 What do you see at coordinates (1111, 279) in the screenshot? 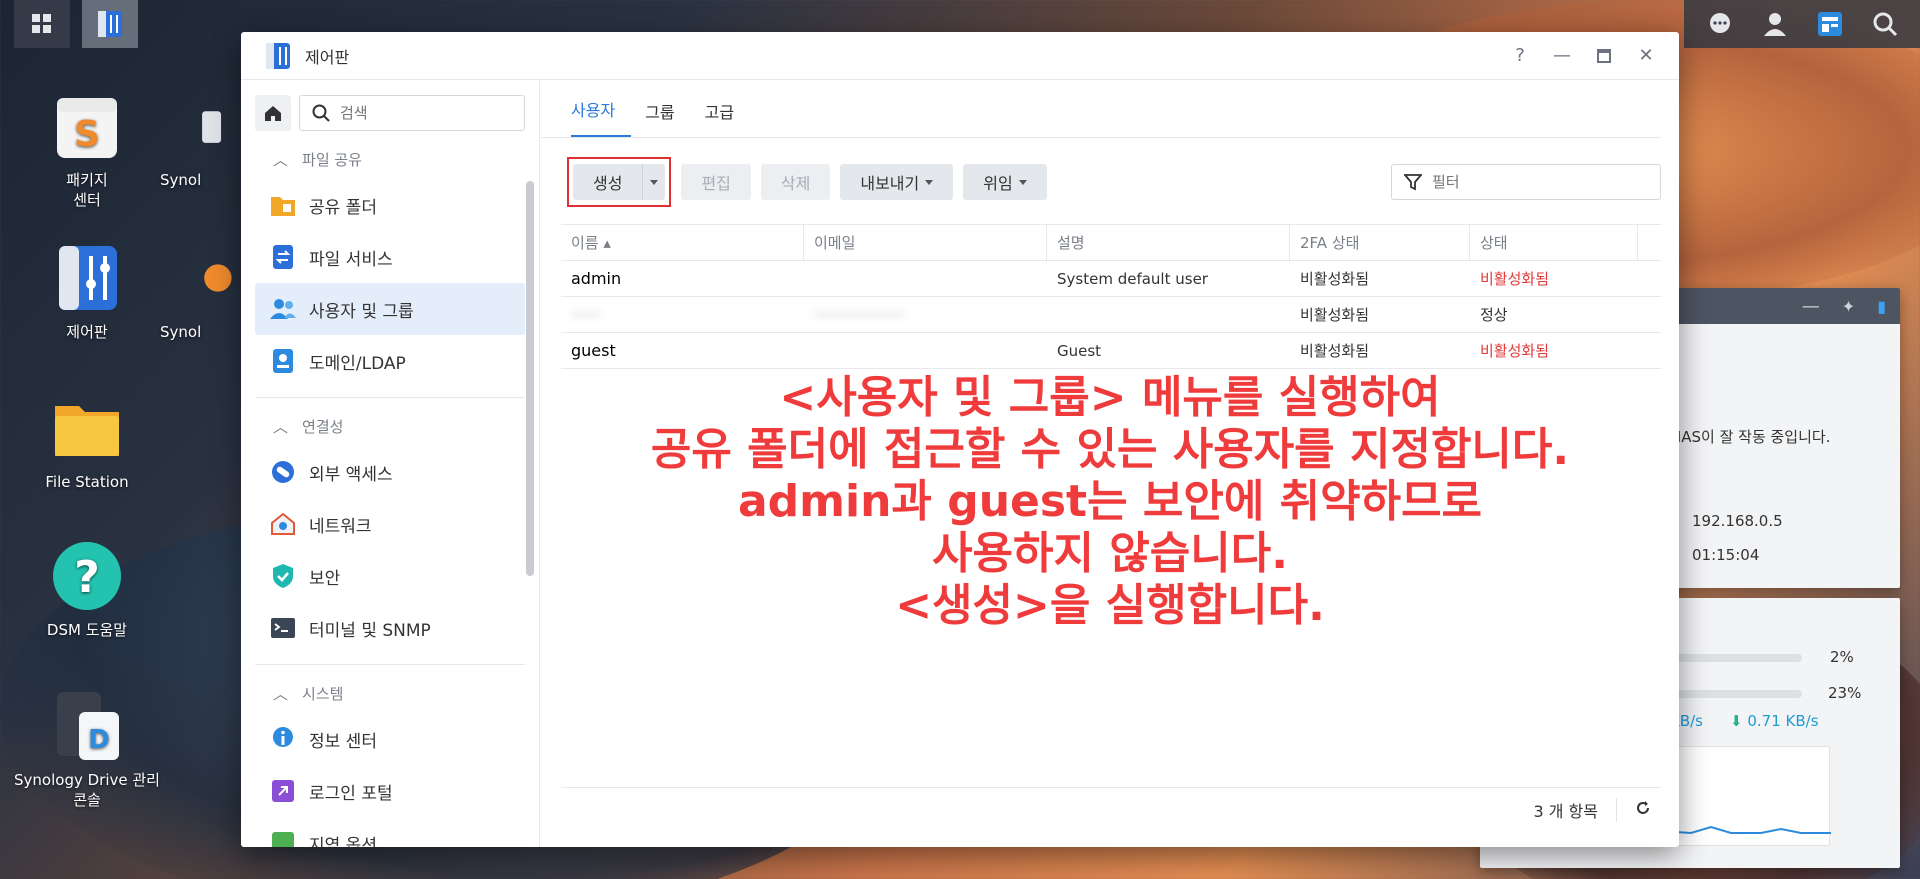
I see `table-row: admin System default user 비활성화됨 비활성화됨` at bounding box center [1111, 279].